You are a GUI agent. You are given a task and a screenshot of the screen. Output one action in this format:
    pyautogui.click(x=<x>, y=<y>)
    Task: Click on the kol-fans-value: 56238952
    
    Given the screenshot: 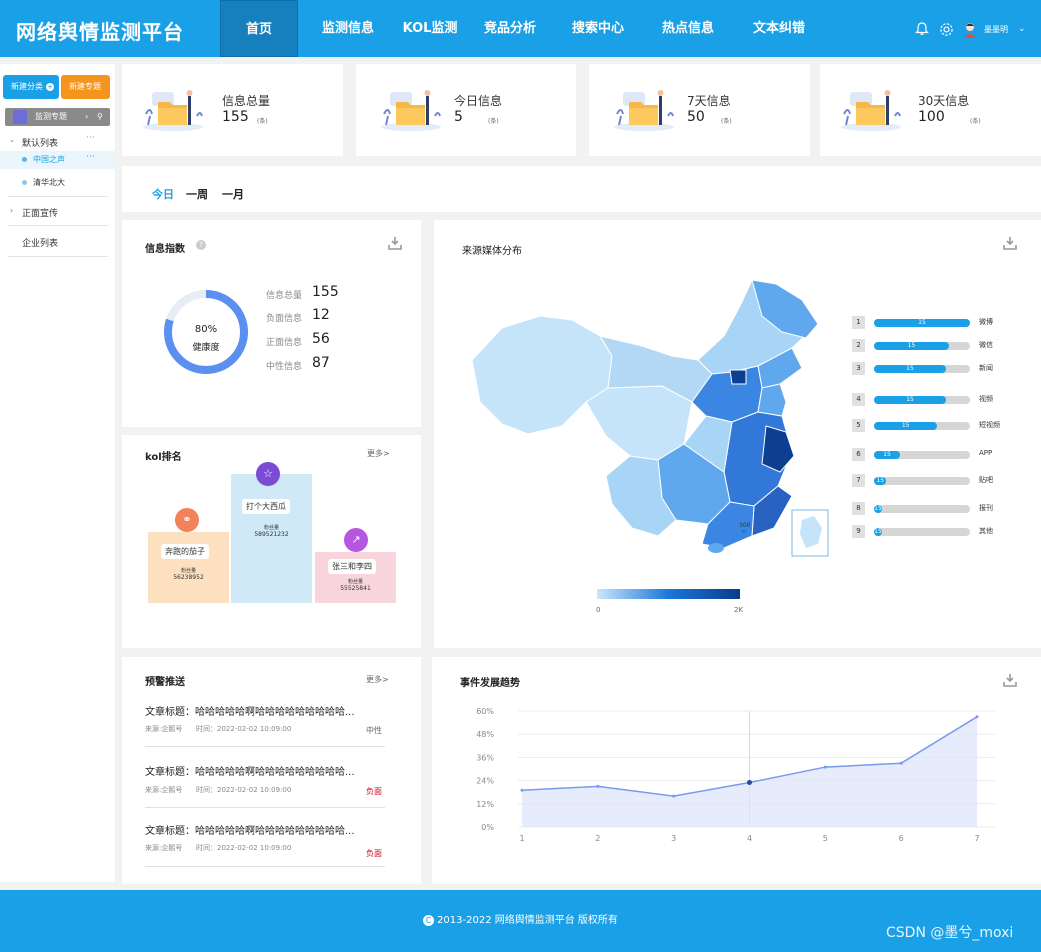 What is the action you would take?
    pyautogui.click(x=188, y=577)
    